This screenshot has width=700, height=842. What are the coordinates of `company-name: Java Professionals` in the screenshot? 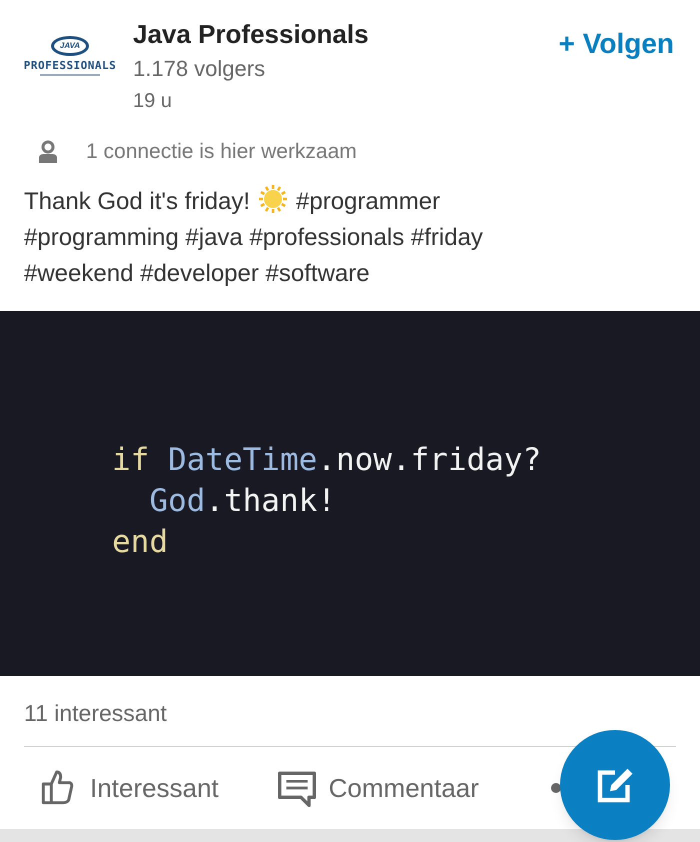 It's located at (251, 34).